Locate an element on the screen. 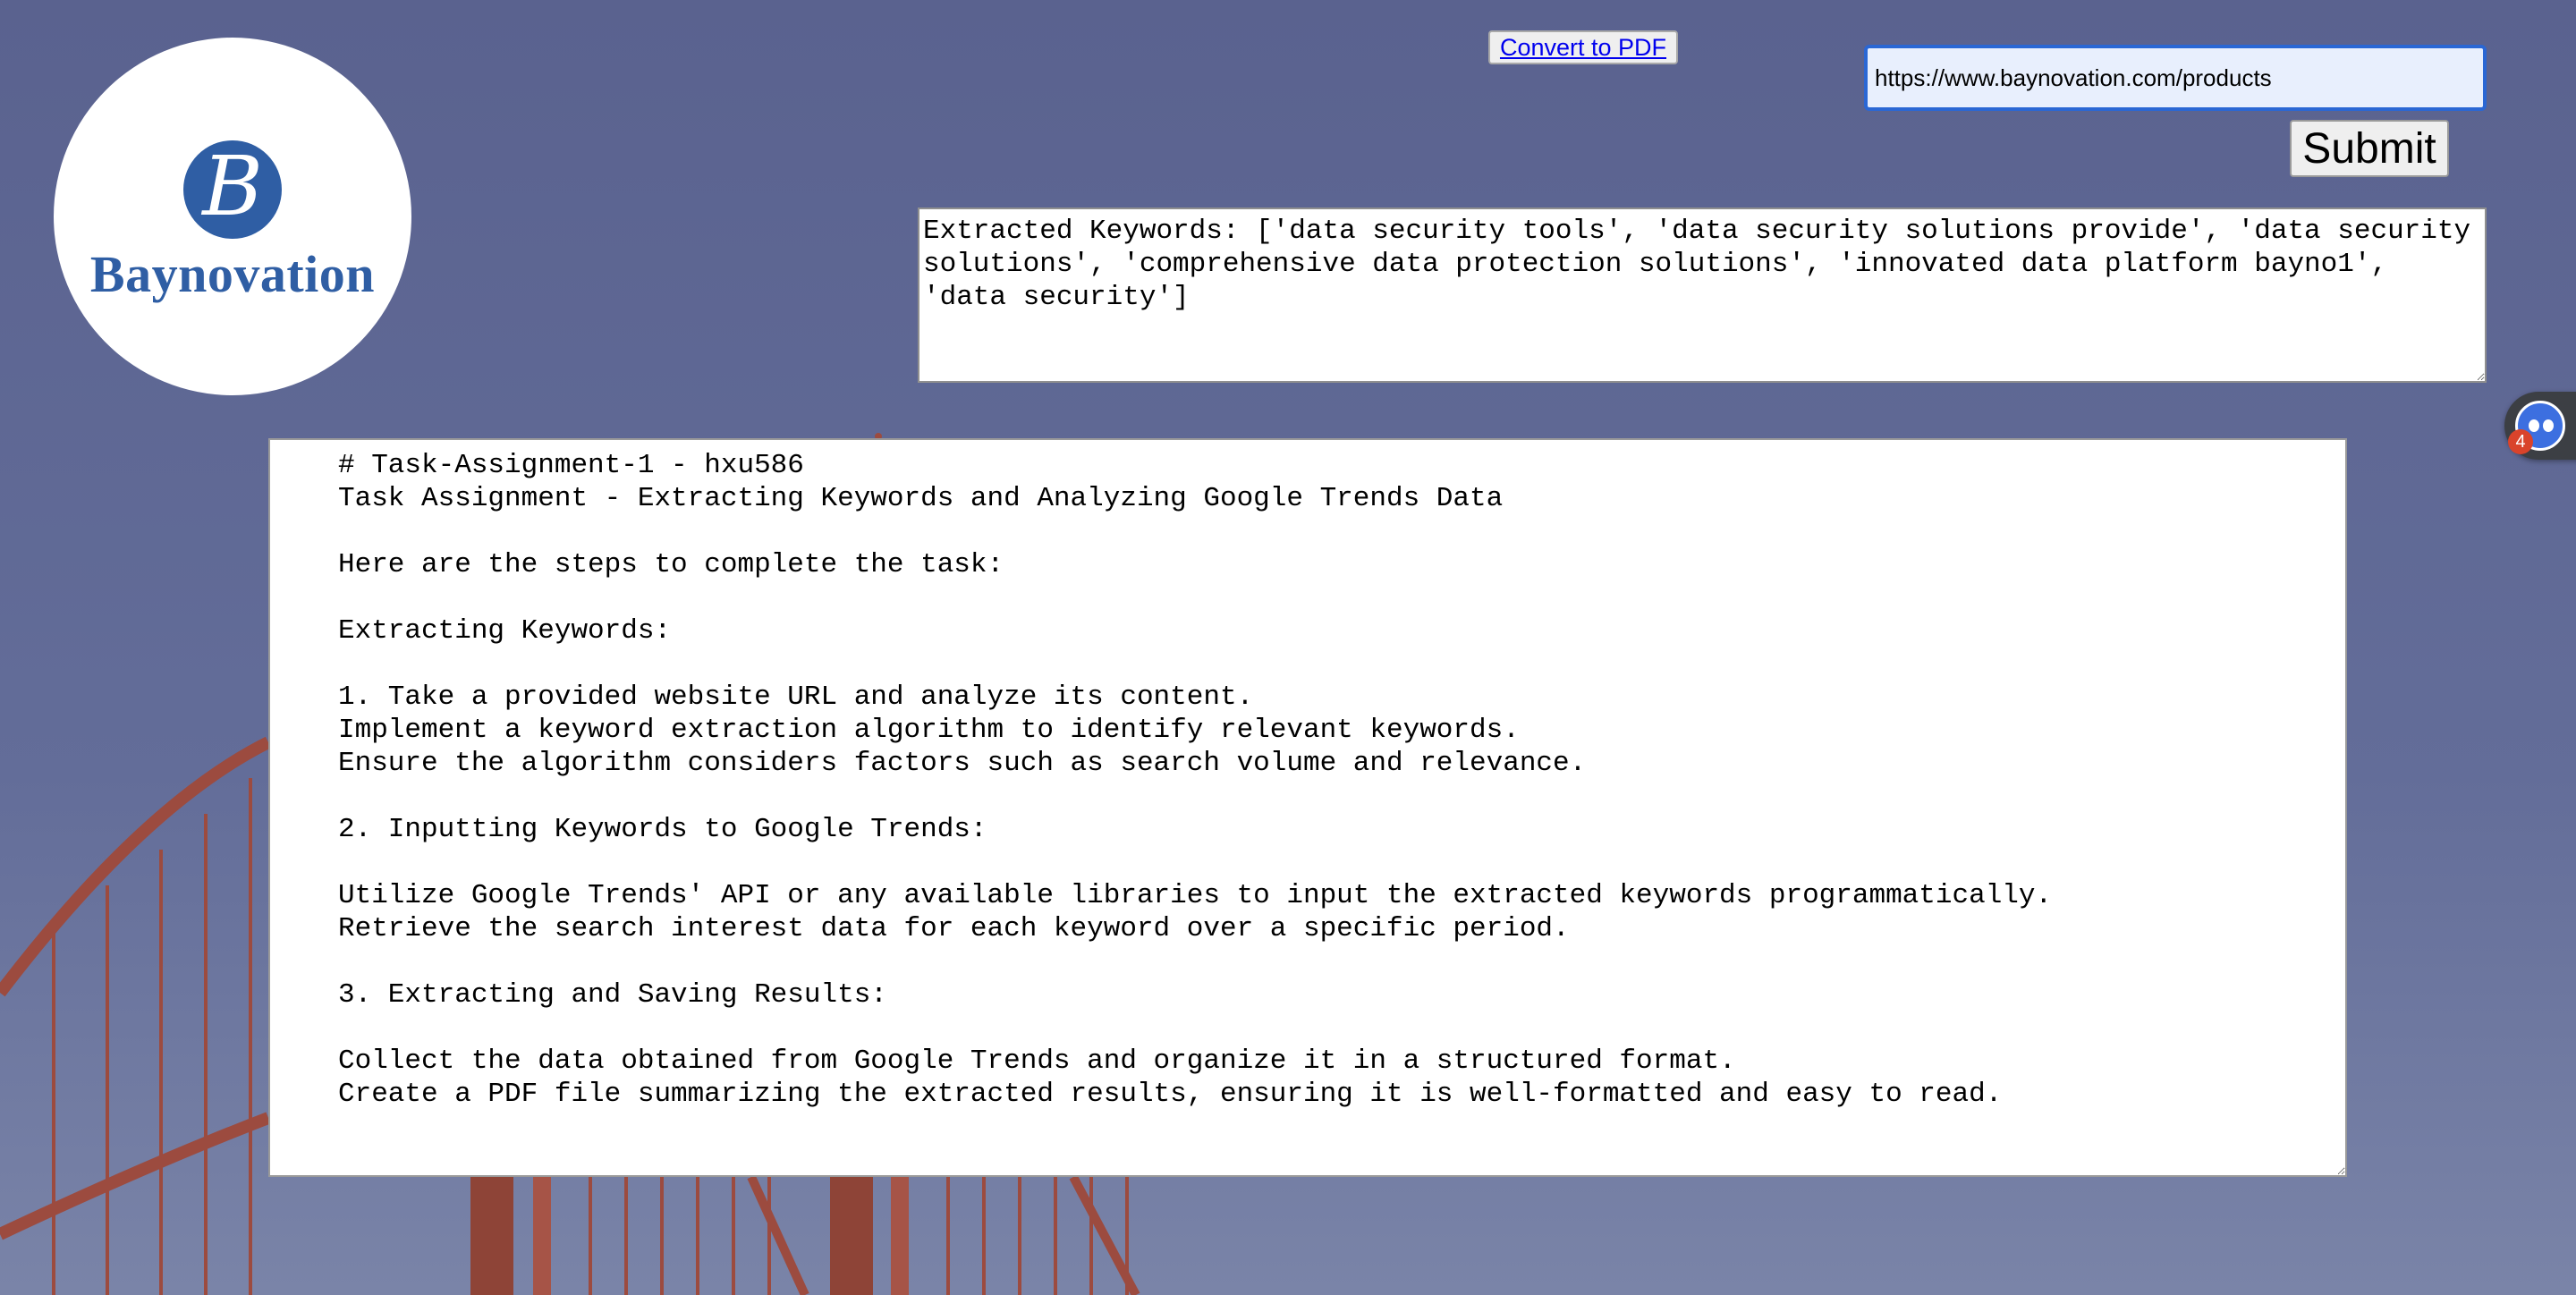  notification-count-badge: 4 is located at coordinates (2520, 442).